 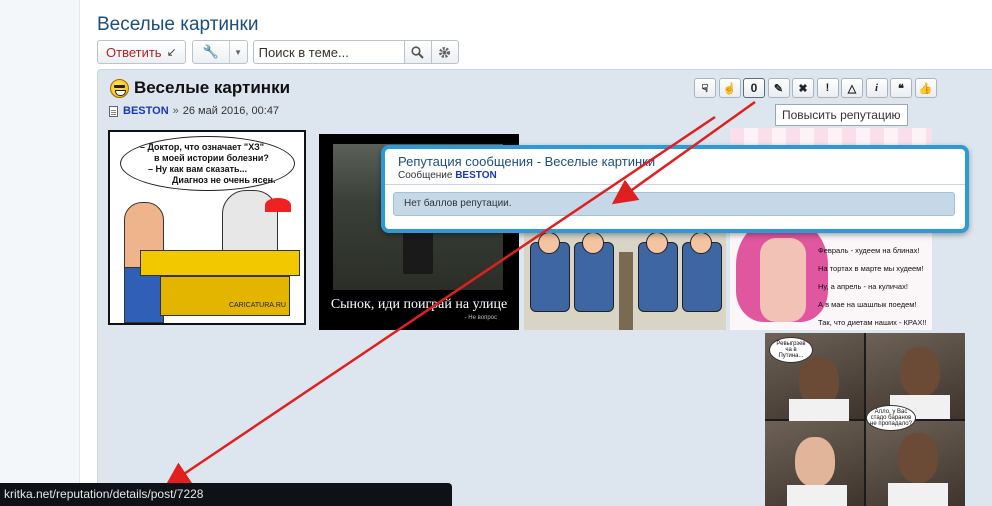 What do you see at coordinates (328, 52) in the screenshot?
I see `search-input` at bounding box center [328, 52].